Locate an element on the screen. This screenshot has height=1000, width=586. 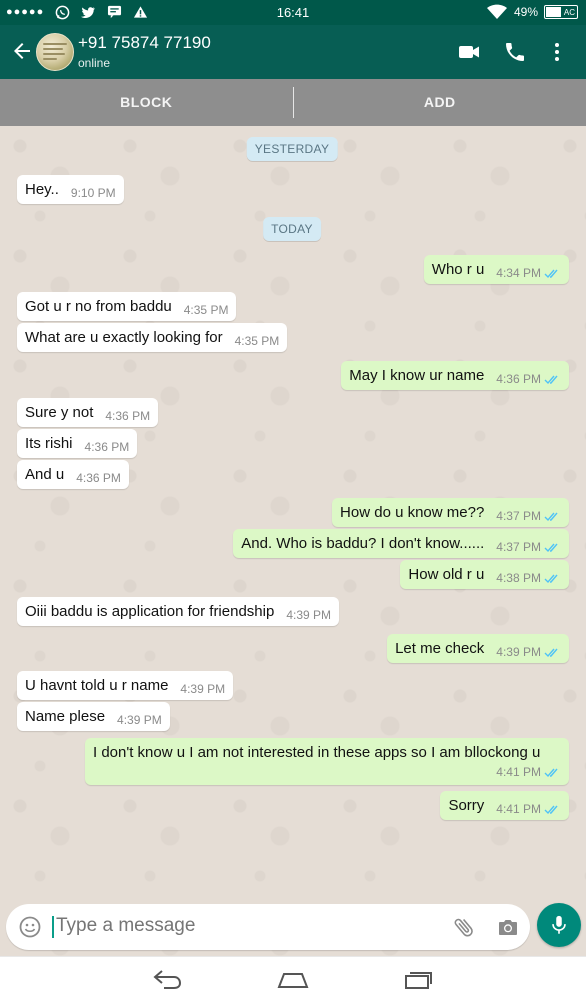
recents-nav-icon is located at coordinates (418, 979).